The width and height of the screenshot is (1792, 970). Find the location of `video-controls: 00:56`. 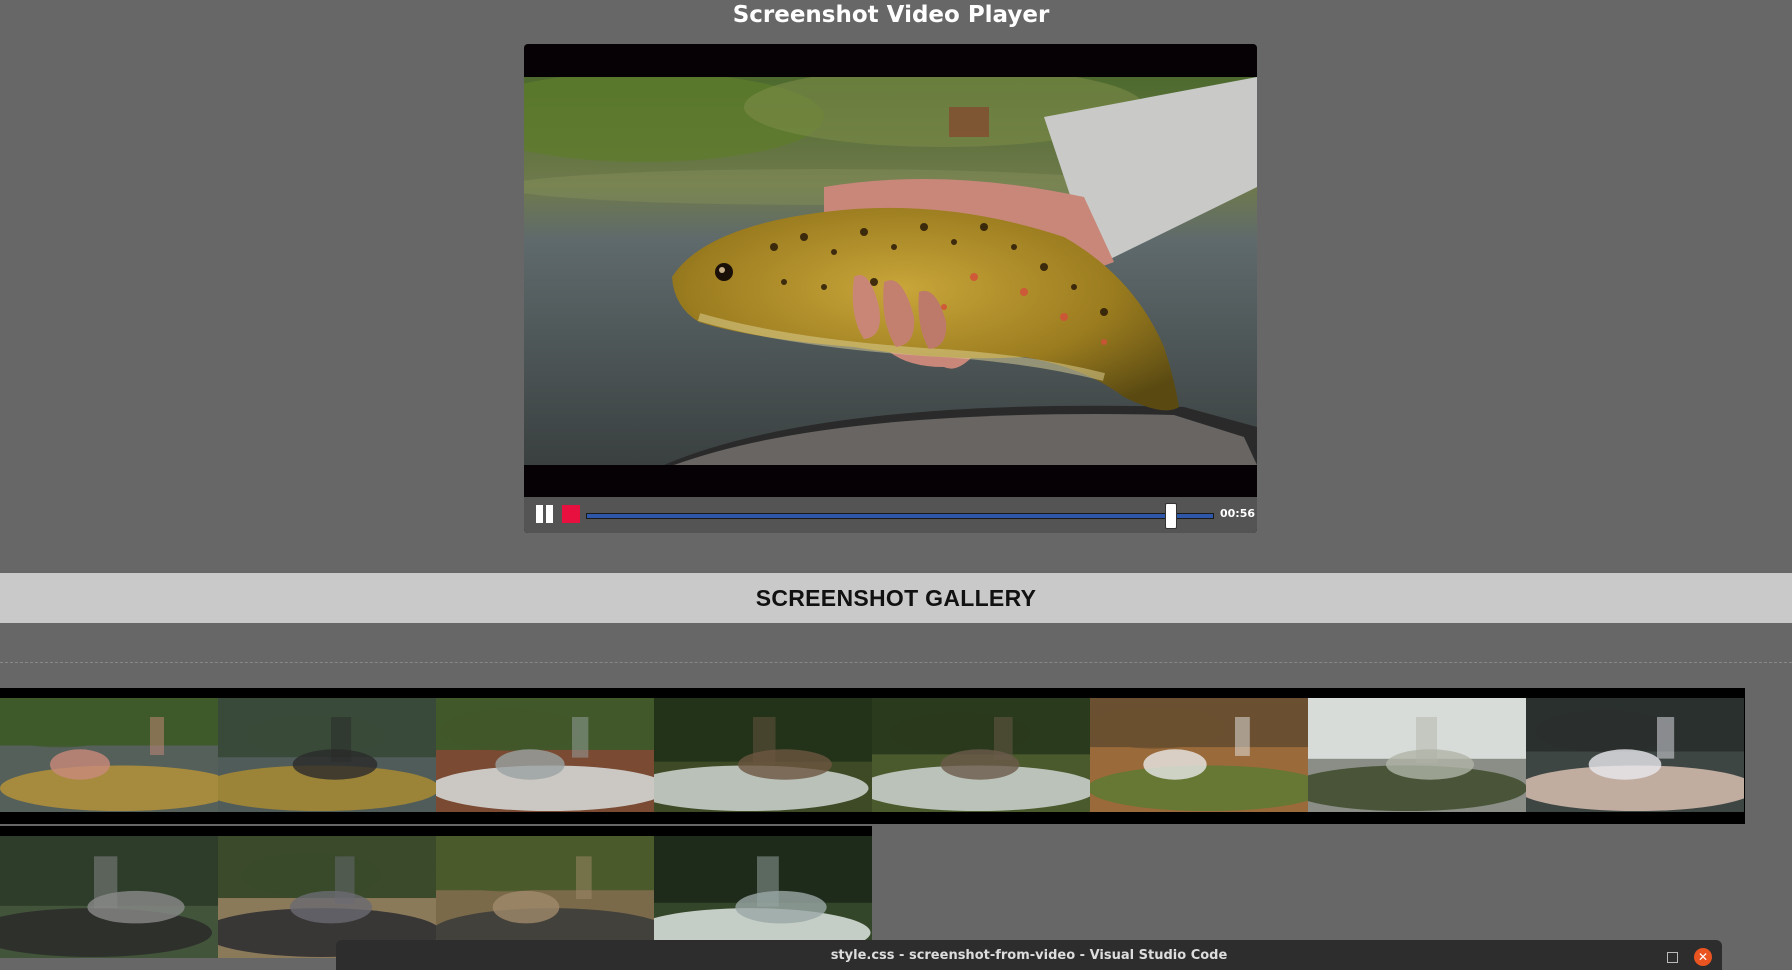

video-controls: 00:56 is located at coordinates (890, 515).